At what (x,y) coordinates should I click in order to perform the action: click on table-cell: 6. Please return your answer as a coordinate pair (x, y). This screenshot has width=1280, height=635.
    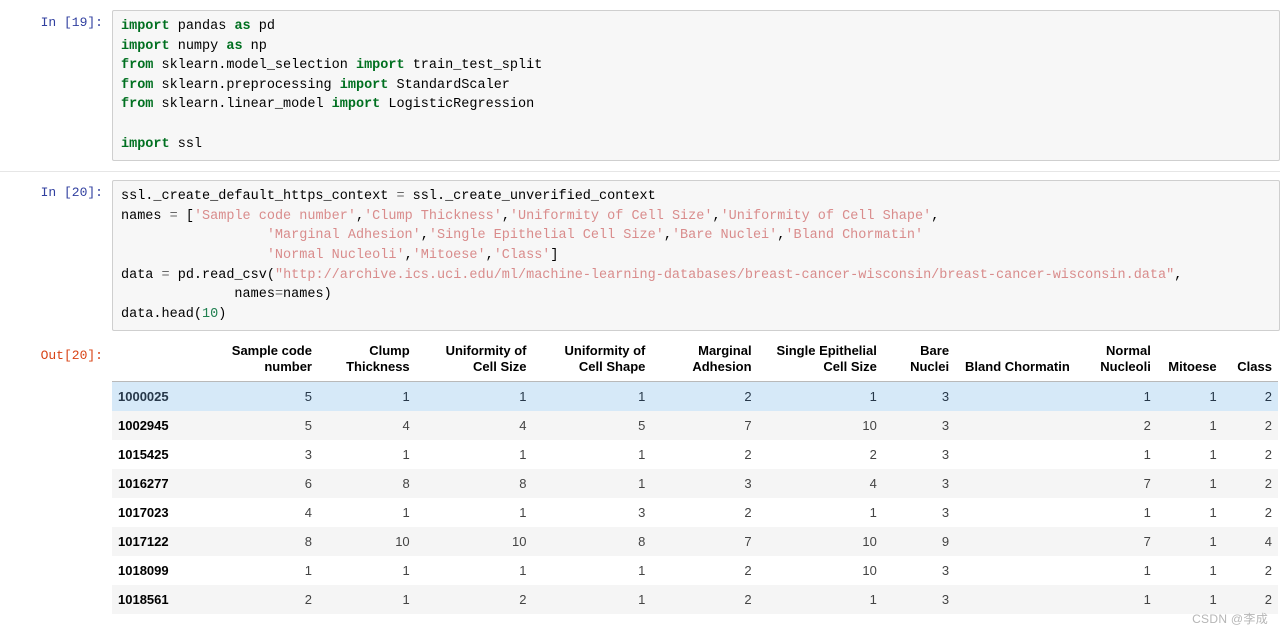
    Looking at the image, I should click on (308, 484).